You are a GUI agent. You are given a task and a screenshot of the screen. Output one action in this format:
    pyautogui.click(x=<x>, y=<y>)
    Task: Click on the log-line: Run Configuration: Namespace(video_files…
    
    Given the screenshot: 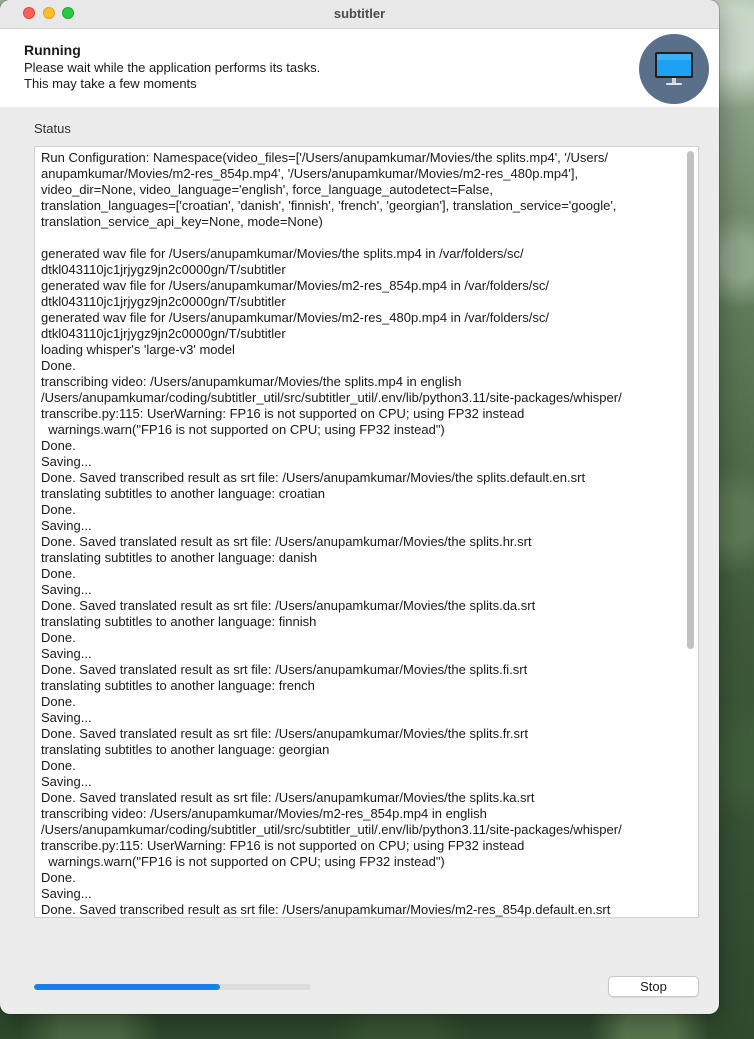 What is the action you would take?
    pyautogui.click(x=325, y=157)
    